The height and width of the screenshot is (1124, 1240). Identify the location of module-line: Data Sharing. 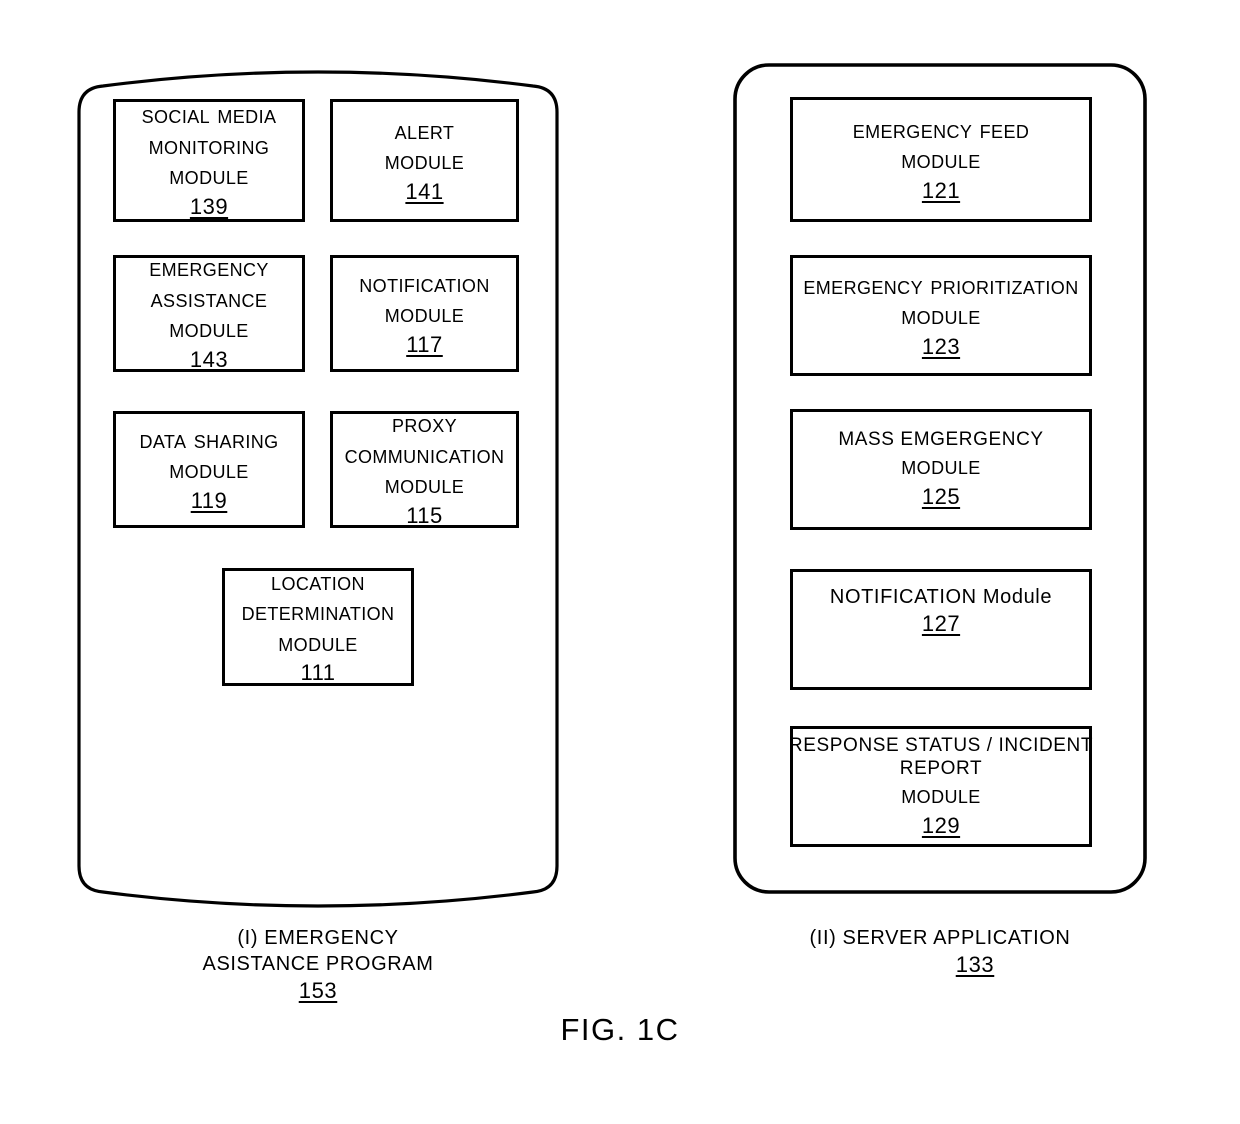
(209, 439).